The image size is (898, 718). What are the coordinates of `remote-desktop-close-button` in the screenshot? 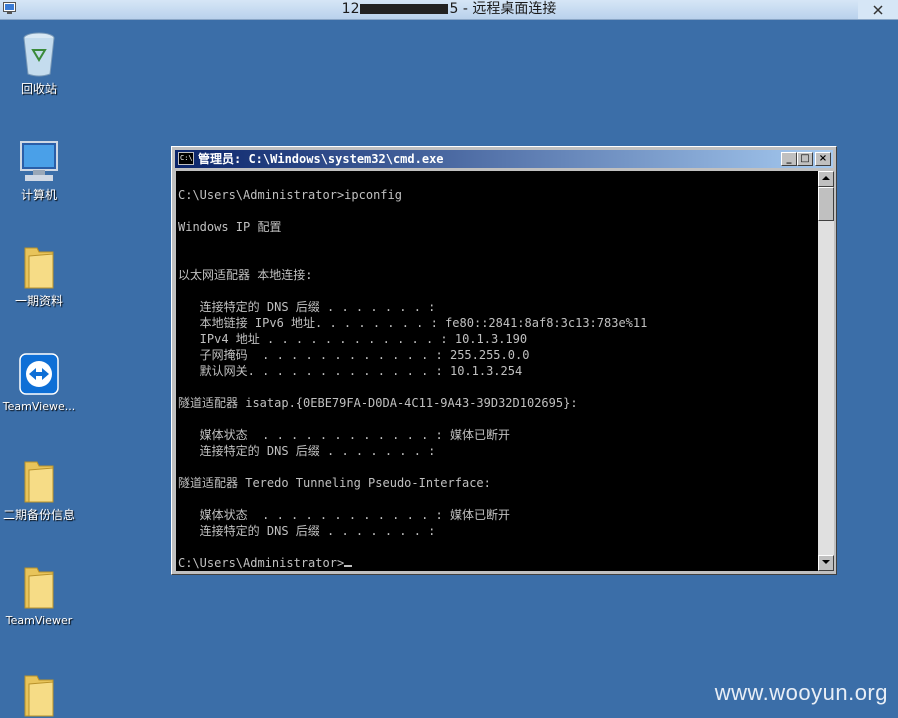 It's located at (878, 9).